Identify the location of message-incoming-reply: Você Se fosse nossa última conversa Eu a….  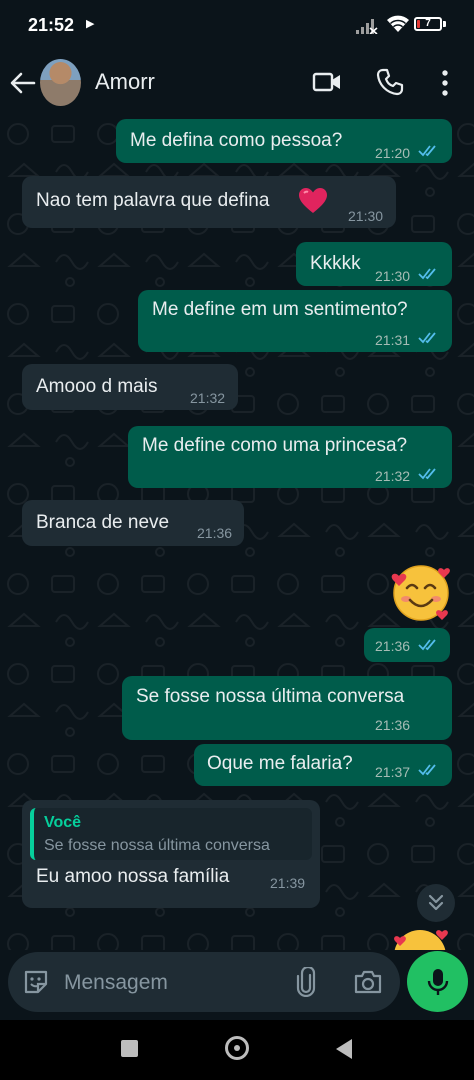
(171, 854).